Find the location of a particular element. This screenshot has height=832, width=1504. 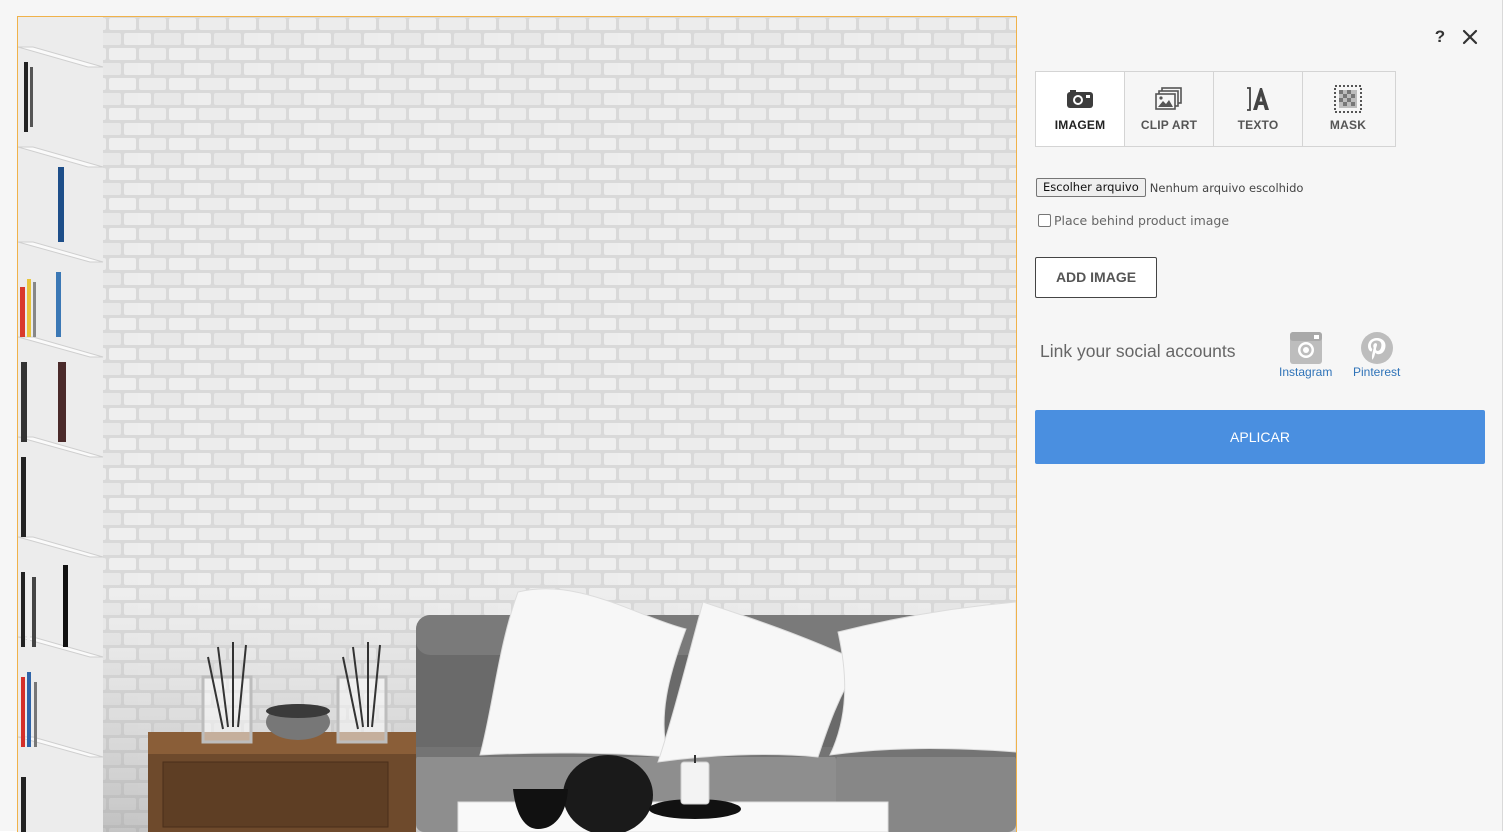

pinterest-label: Pinterest is located at coordinates (1377, 372).